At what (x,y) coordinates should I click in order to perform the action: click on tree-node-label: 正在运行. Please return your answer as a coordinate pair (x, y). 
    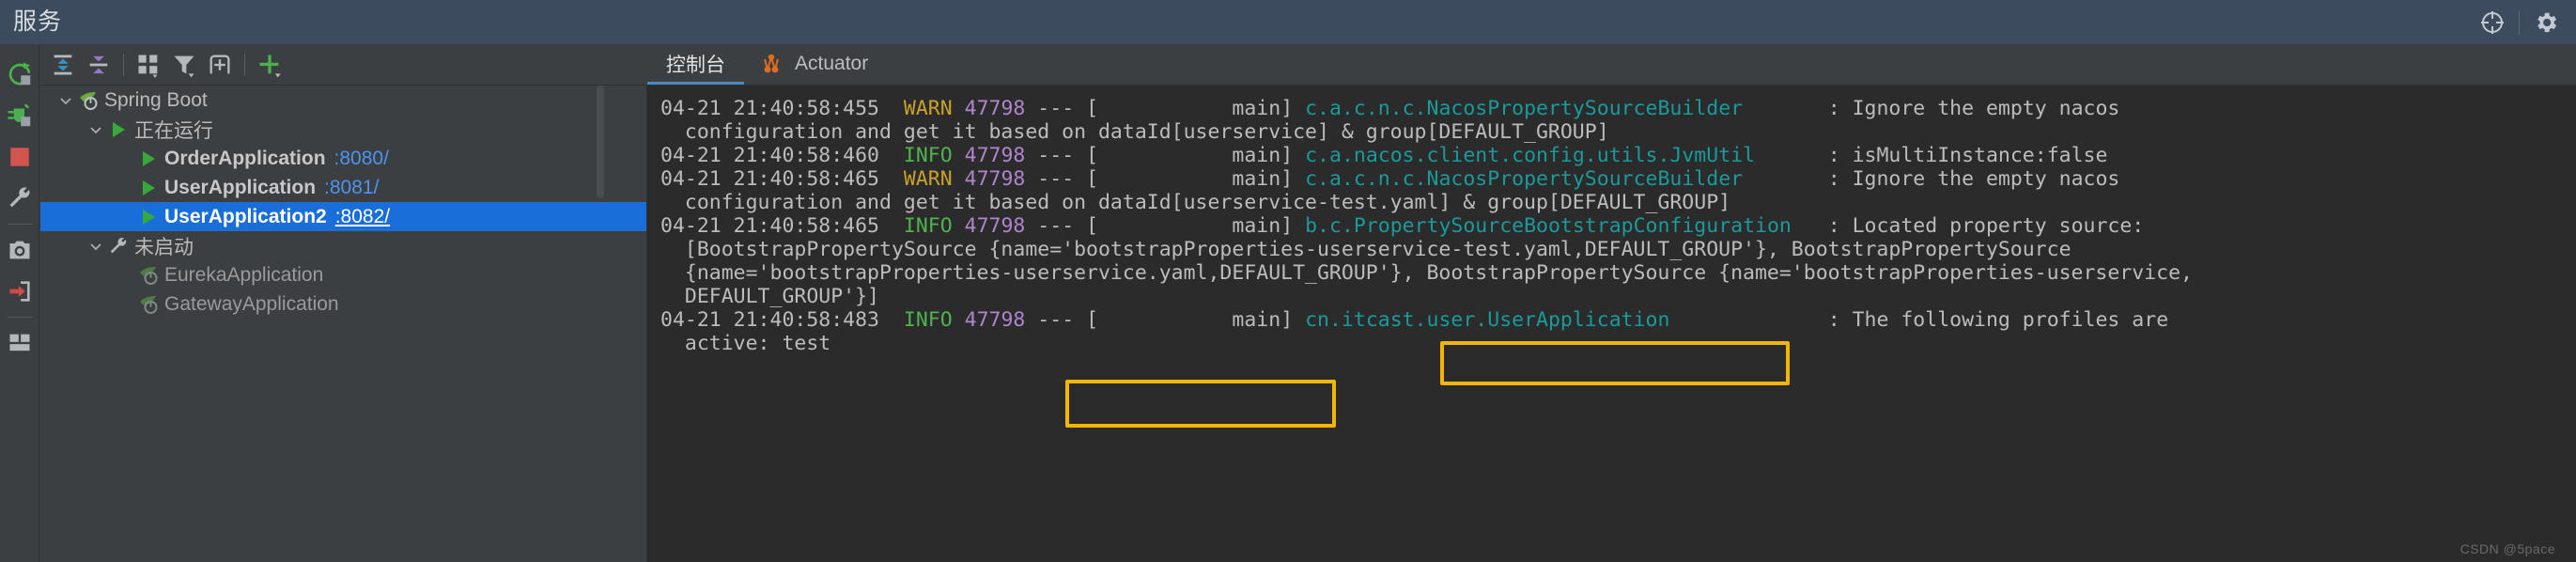
    Looking at the image, I should click on (174, 130).